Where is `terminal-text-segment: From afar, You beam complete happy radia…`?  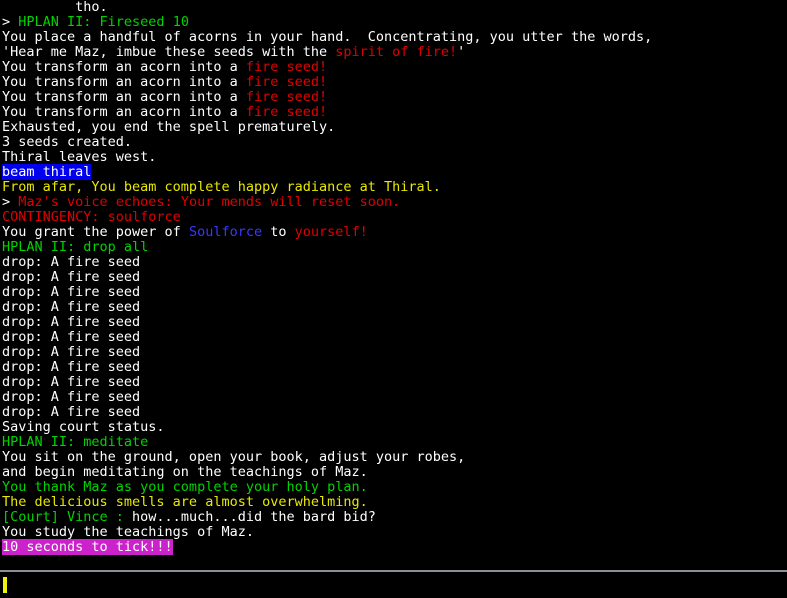
terminal-text-segment: From afar, You beam complete happy radia… is located at coordinates (221, 187).